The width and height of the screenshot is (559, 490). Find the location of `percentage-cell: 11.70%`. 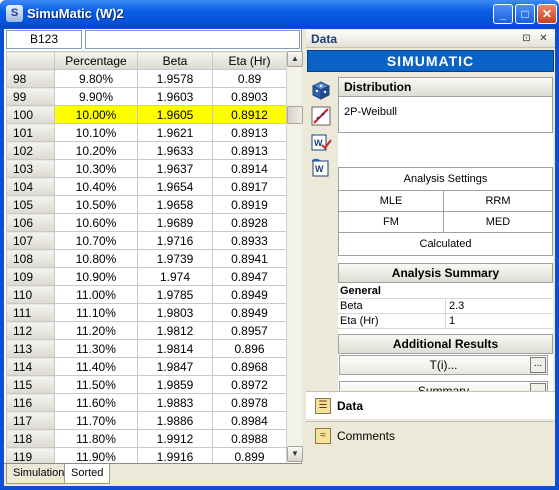

percentage-cell: 11.70% is located at coordinates (96, 420).